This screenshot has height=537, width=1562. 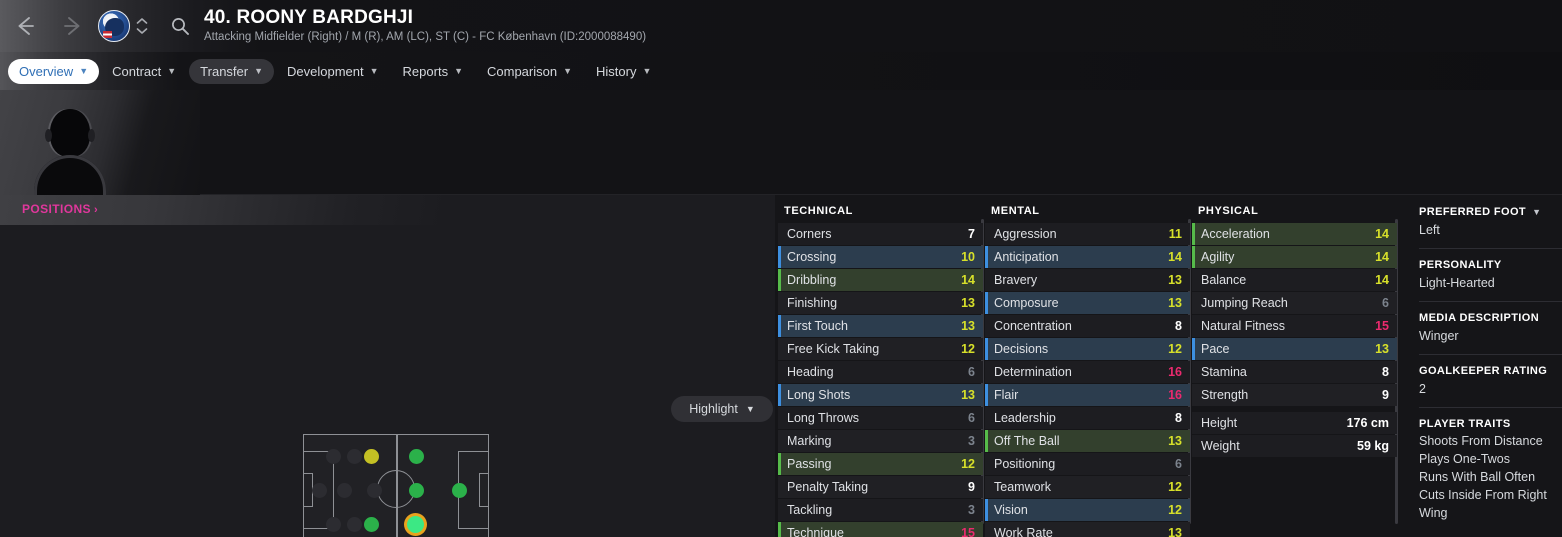 I want to click on attribute-value: 14, so click(x=1175, y=257).